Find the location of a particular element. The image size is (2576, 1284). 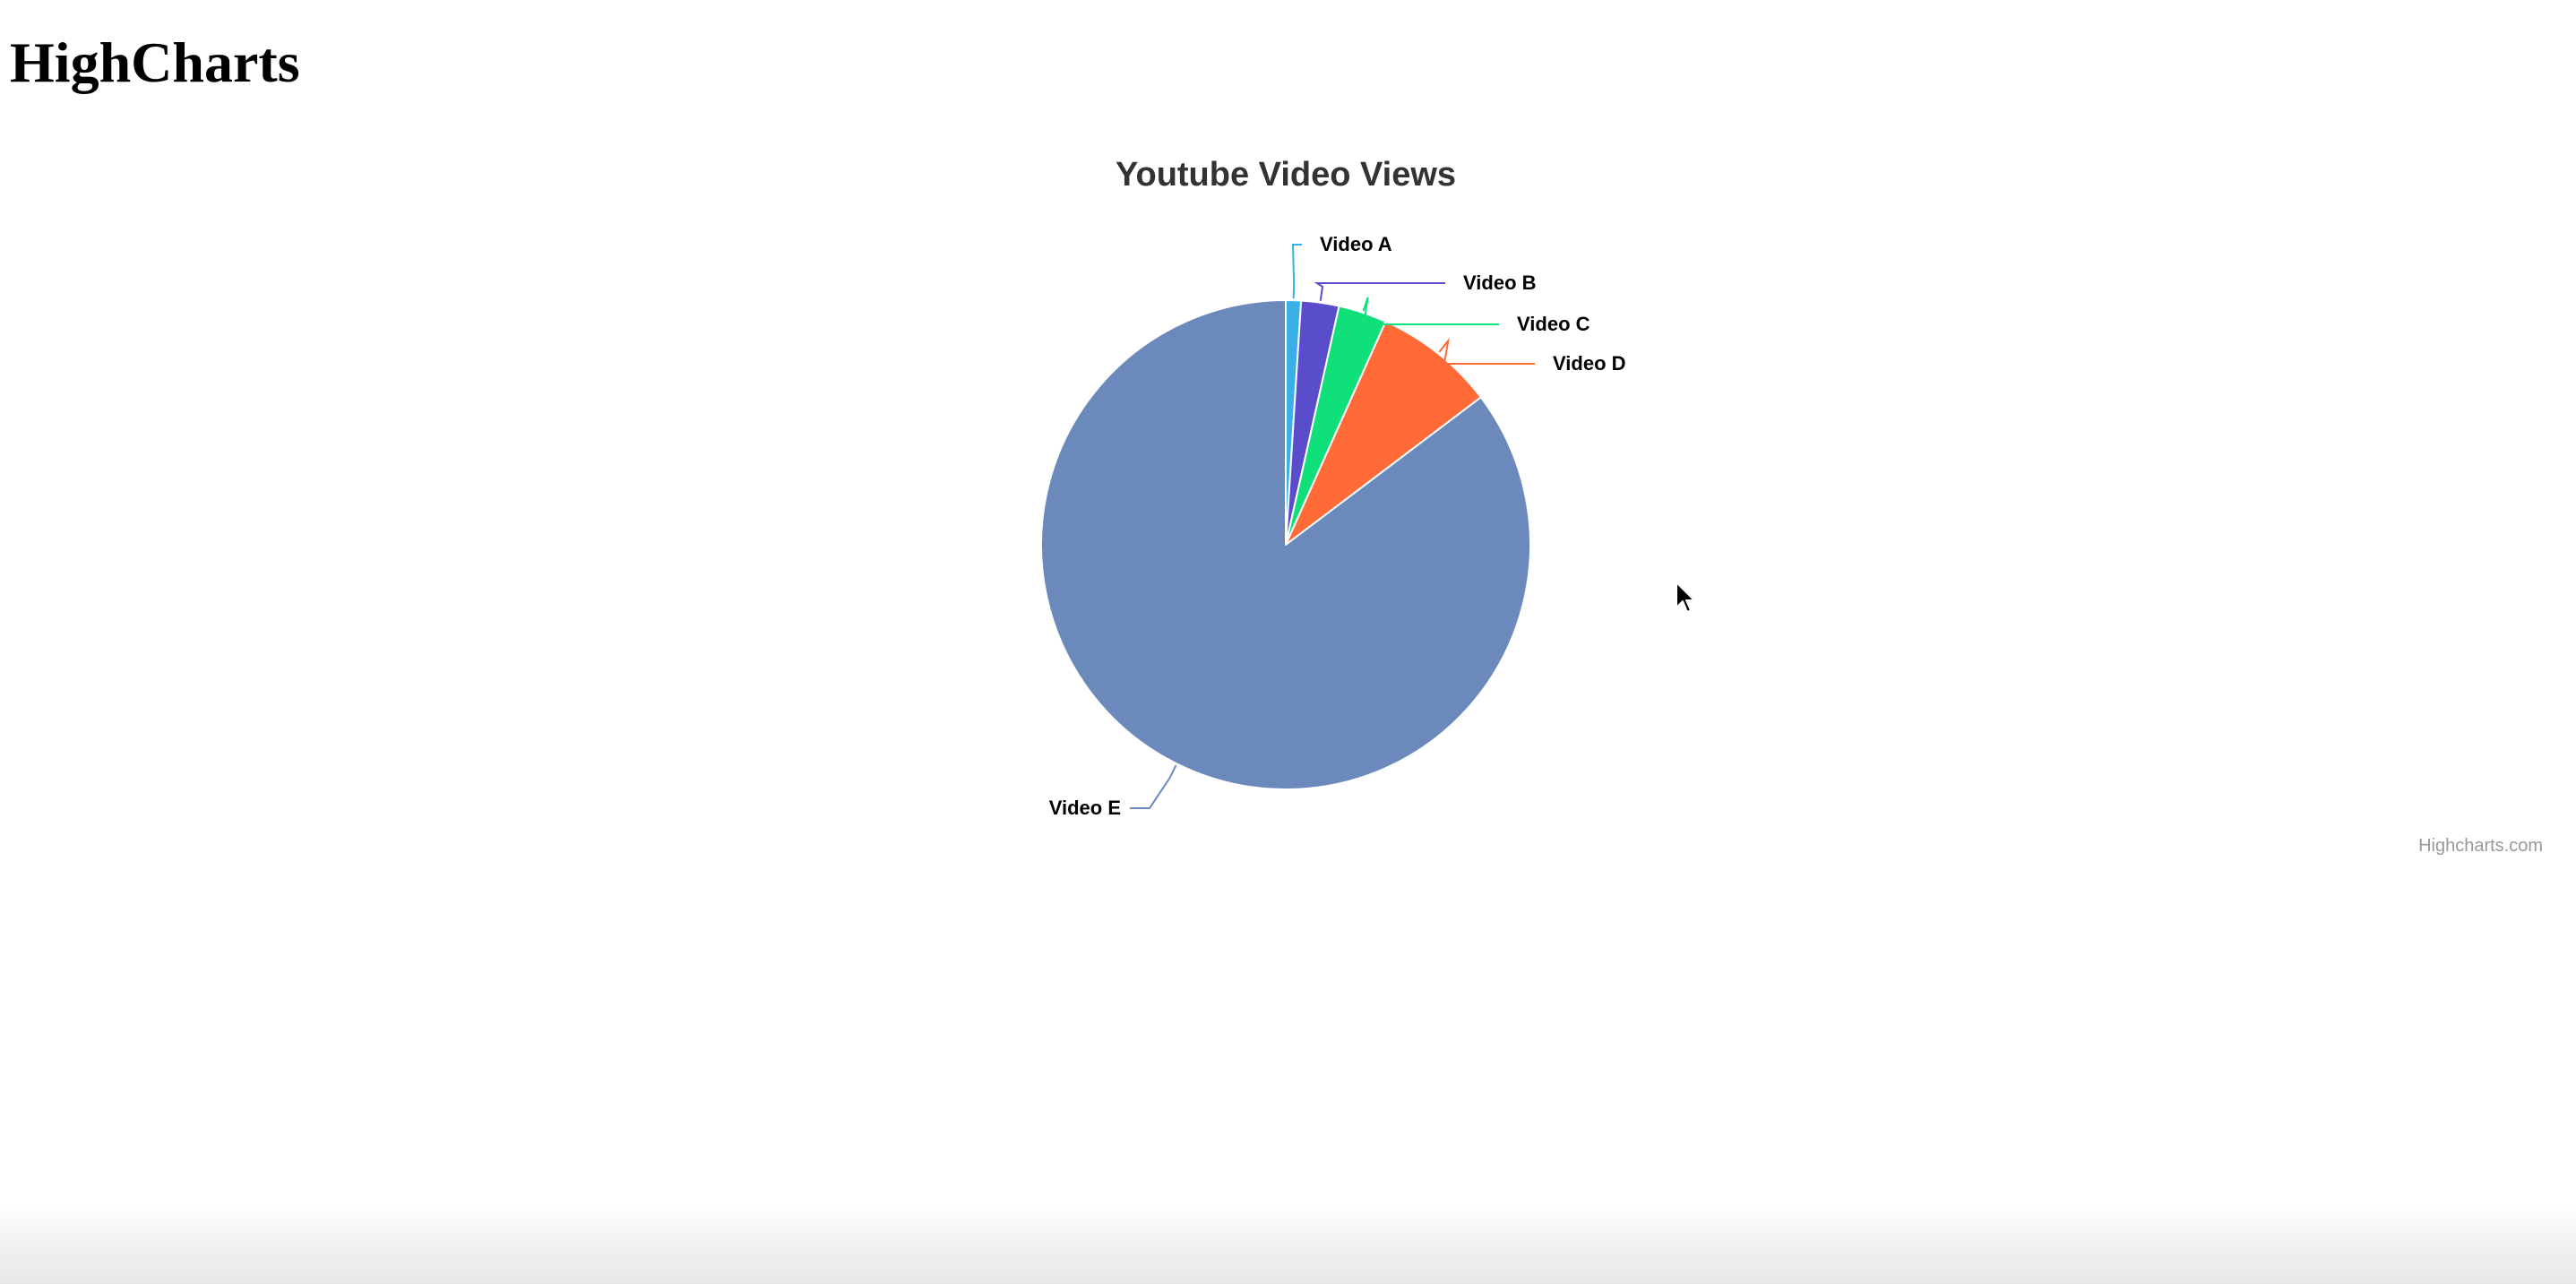

chart-title: Youtube Video Views is located at coordinates (1286, 175).